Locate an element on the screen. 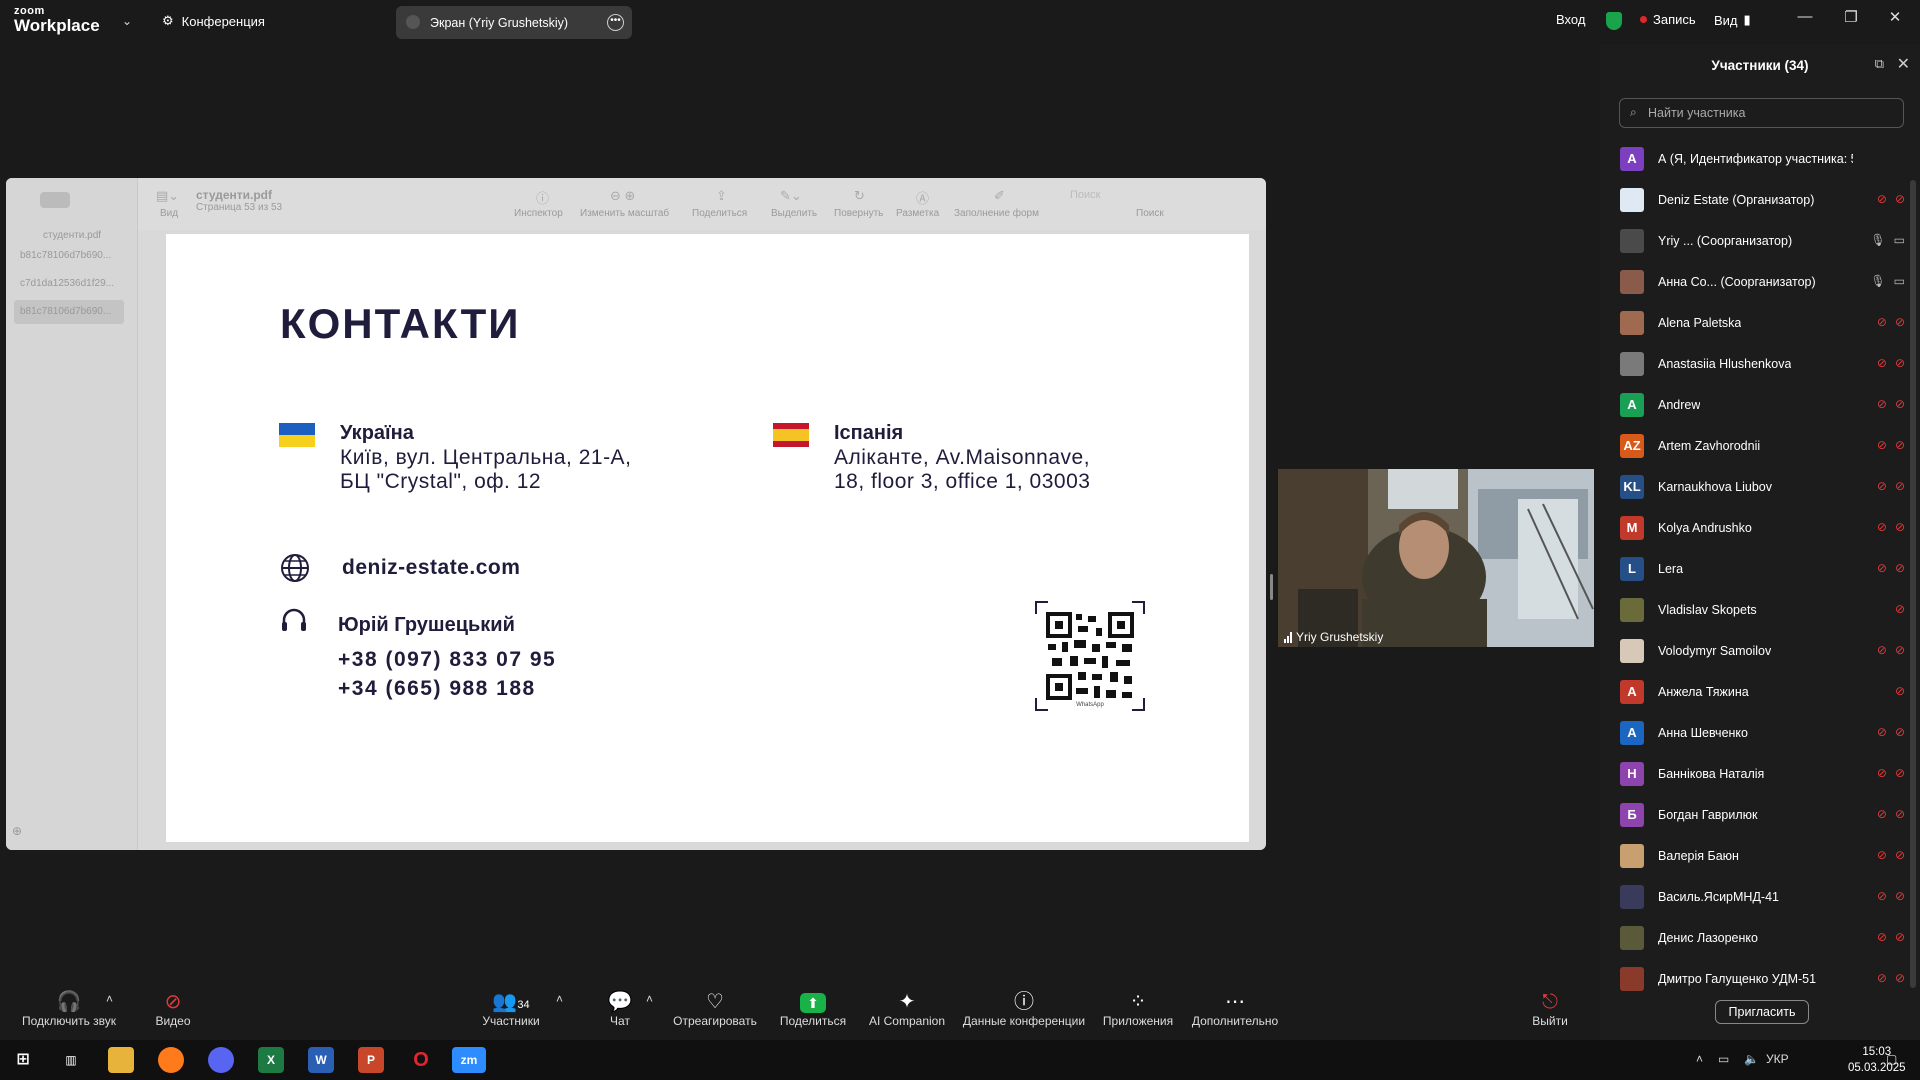 This screenshot has height=1080, width=1920. leave-button: ⎋ Выйти is located at coordinates (1550, 1009).